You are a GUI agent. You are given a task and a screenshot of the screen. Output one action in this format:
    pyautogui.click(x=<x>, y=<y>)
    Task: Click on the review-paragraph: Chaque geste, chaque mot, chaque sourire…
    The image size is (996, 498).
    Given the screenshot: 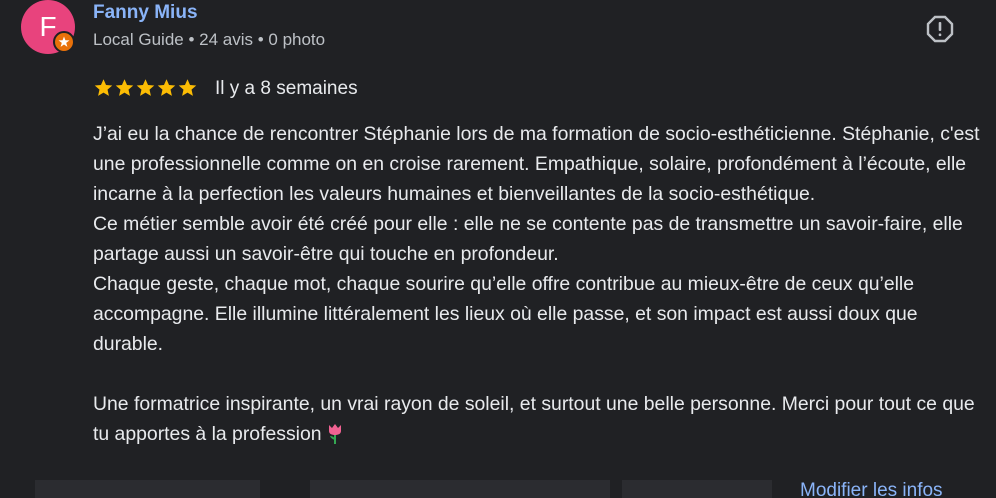 What is the action you would take?
    pyautogui.click(x=505, y=314)
    